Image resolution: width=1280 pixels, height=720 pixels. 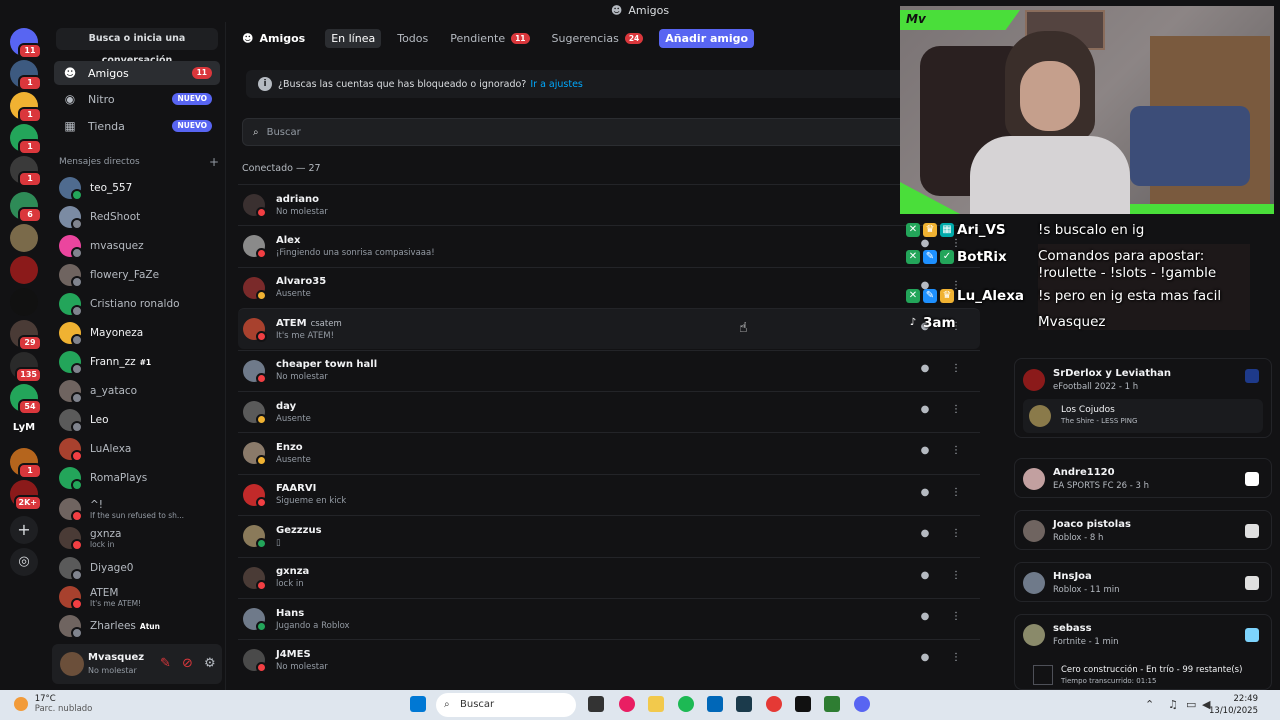 I want to click on friend-row: J4MES No molestar ● ⋮, so click(x=609, y=659).